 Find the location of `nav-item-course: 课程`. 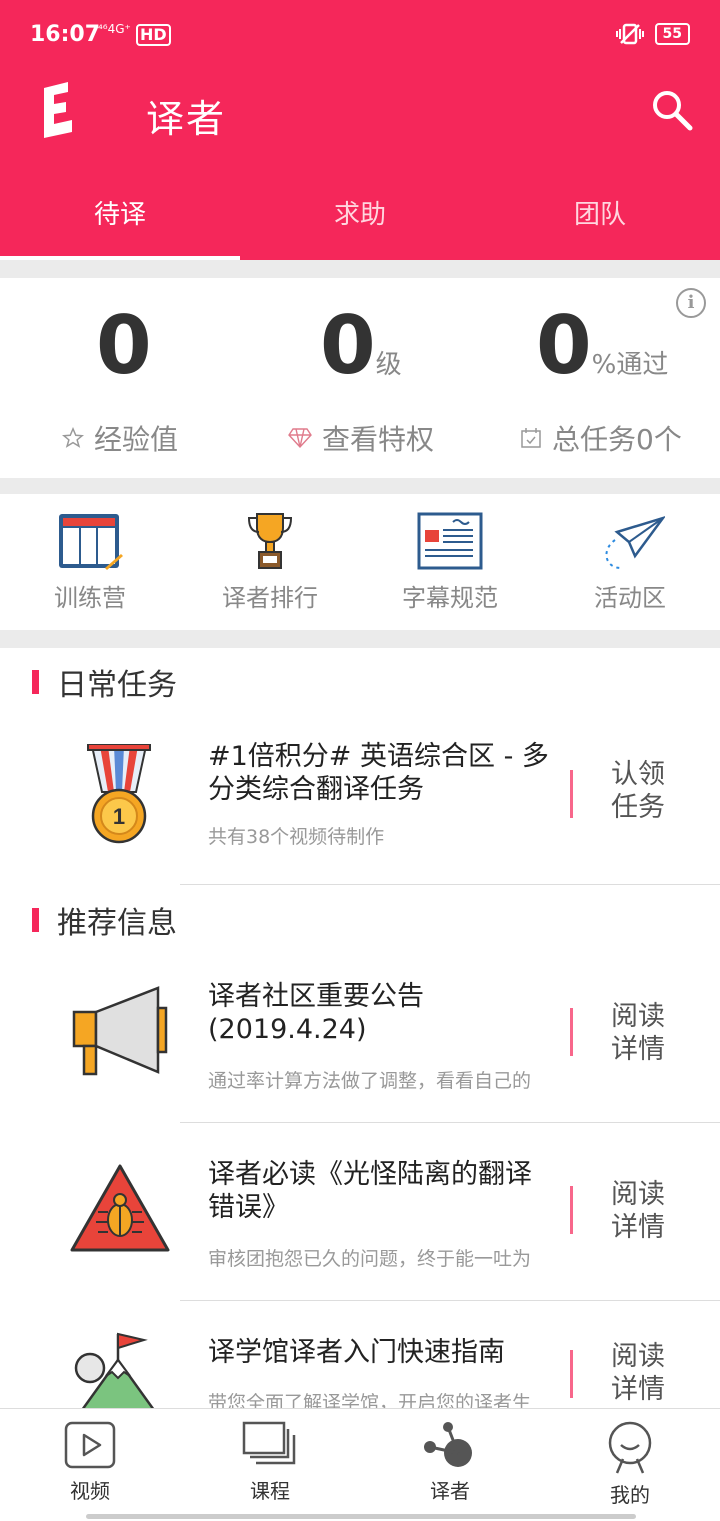

nav-item-course: 课程 is located at coordinates (270, 1465).